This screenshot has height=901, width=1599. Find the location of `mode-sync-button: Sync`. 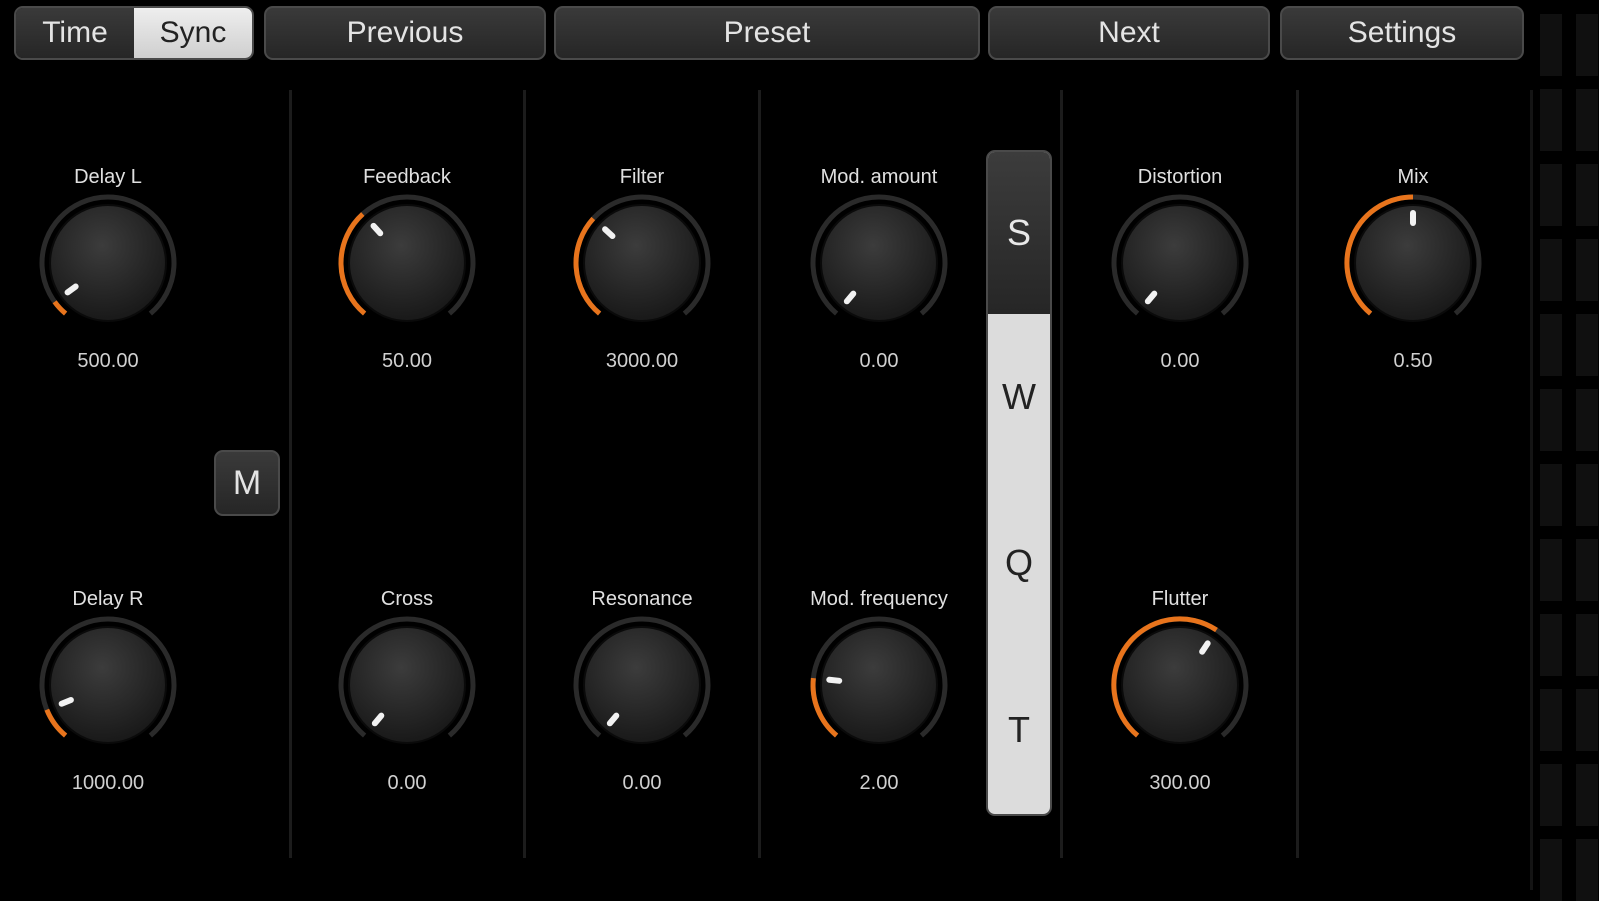

mode-sync-button: Sync is located at coordinates (193, 33).